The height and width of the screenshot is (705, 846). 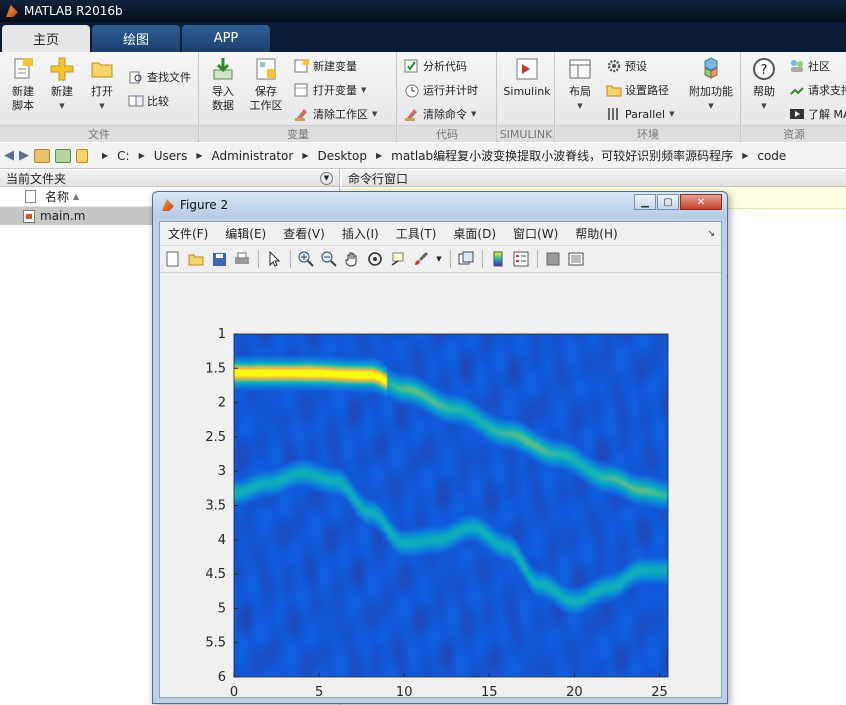 I want to click on learn-matlab-label: 了解 MATLAB, so click(x=827, y=114).